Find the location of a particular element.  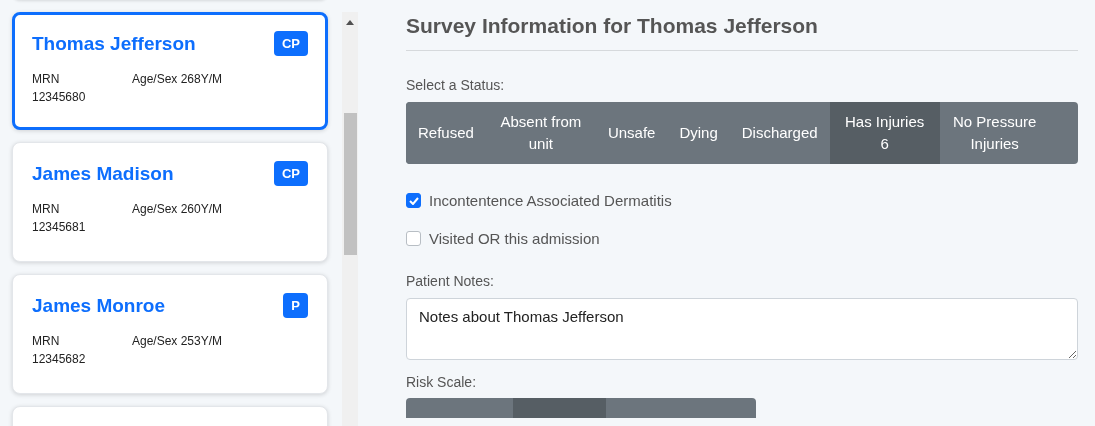

scrollbar-thumb is located at coordinates (350, 184).